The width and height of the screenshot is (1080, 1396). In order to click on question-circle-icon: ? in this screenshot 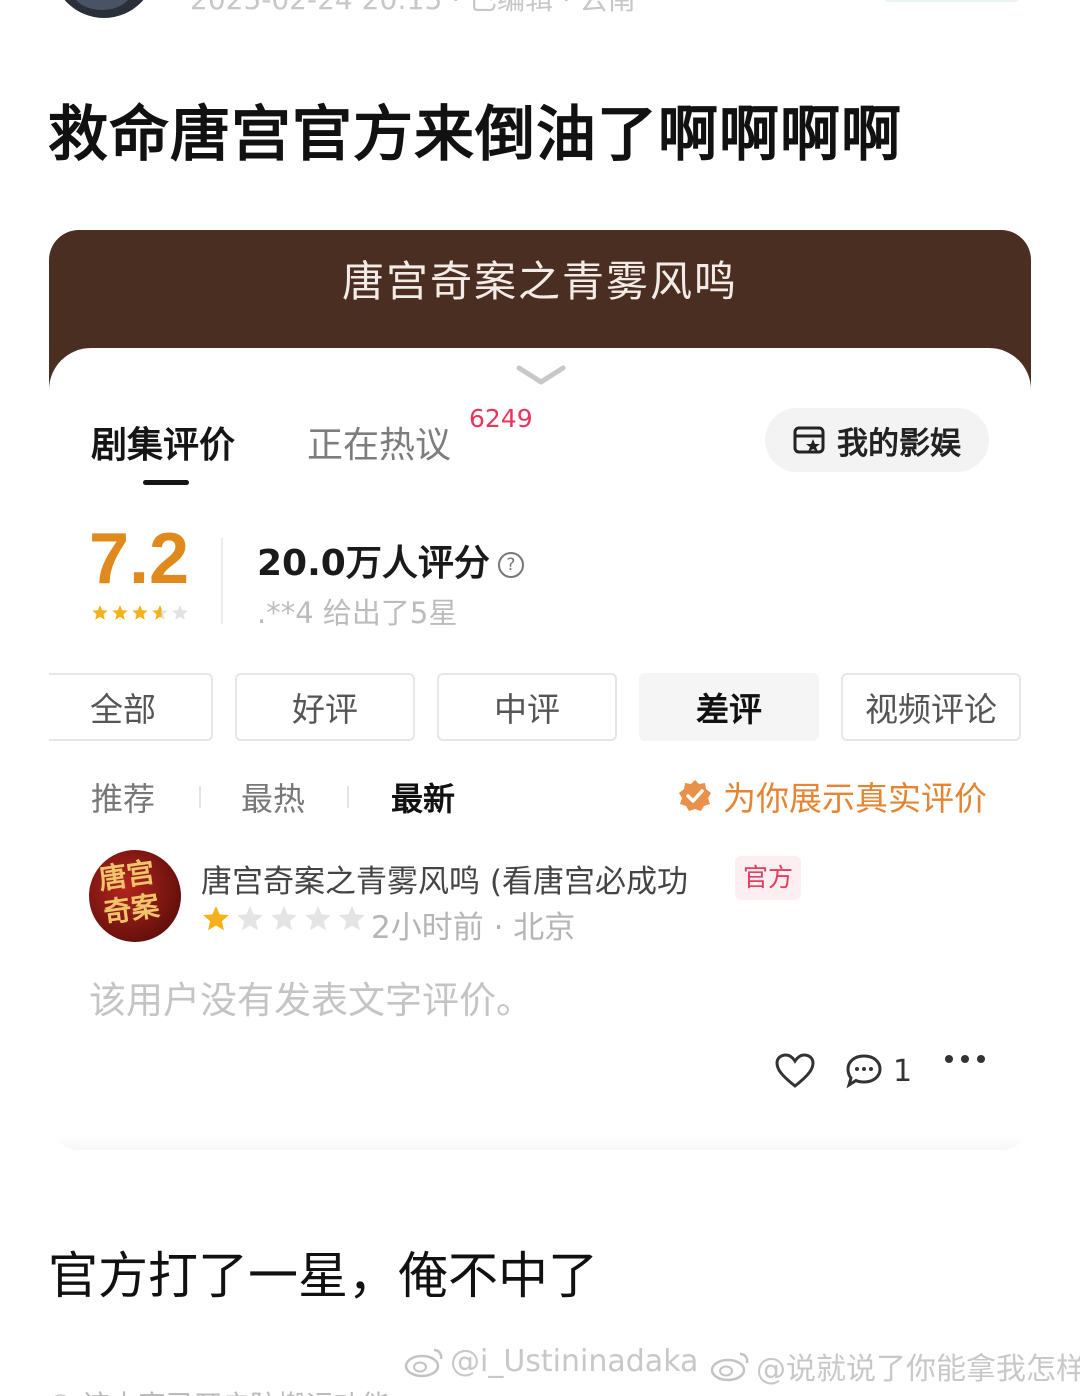, I will do `click(510, 565)`.